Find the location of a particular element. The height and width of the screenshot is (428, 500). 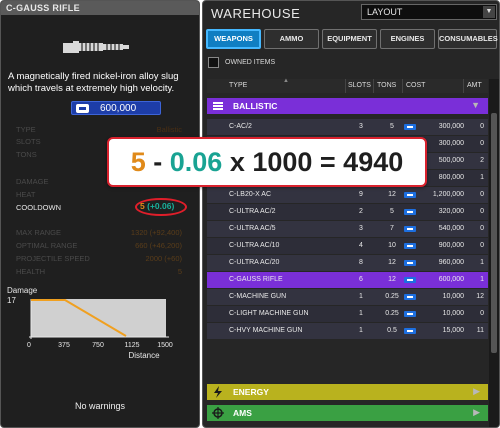

weapon-name: C-LIGHT MACHINE GUN is located at coordinates (269, 313).